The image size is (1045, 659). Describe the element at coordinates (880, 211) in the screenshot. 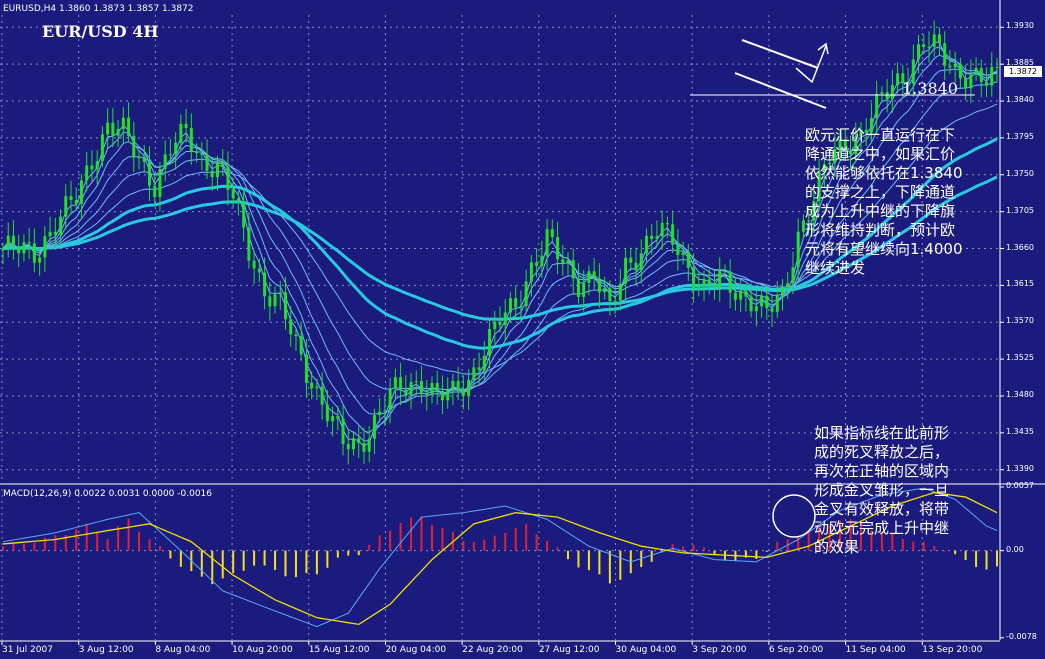

I see `annotation-top-line: 成为上升中继的下降旗` at that location.